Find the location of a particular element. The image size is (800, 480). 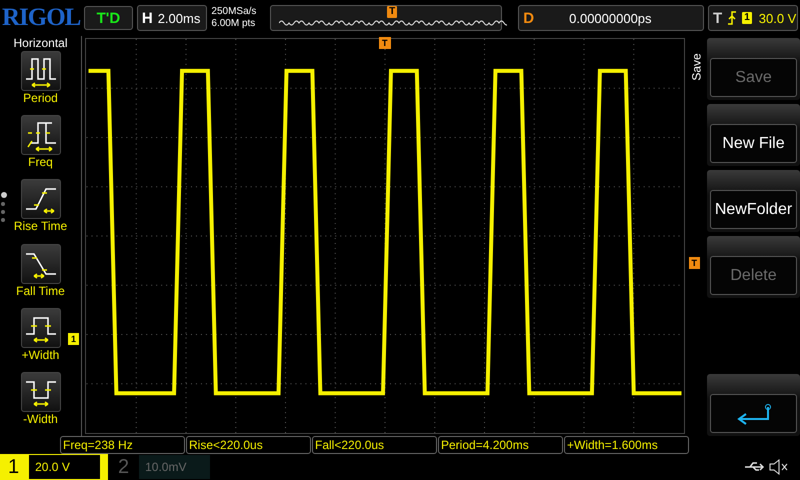

trigger-level: 30.0 V is located at coordinates (777, 18).